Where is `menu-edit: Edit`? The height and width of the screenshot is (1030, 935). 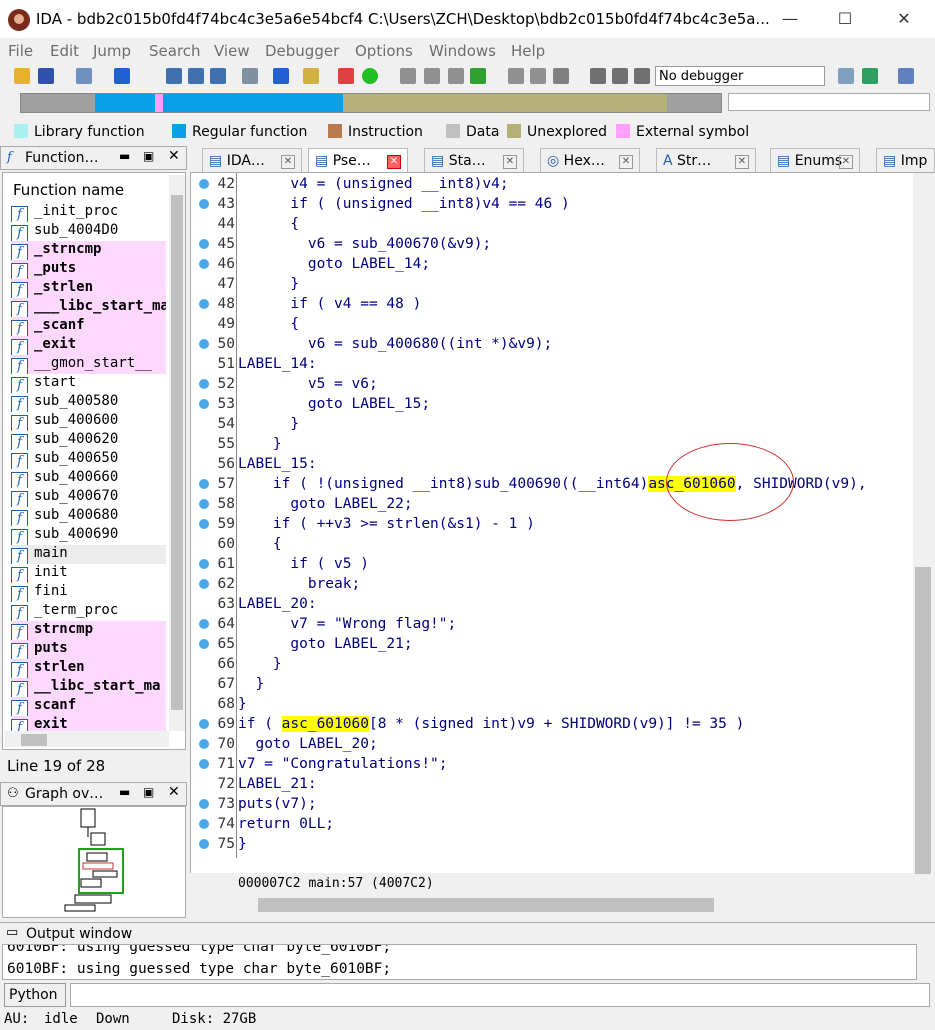
menu-edit: Edit is located at coordinates (64, 51).